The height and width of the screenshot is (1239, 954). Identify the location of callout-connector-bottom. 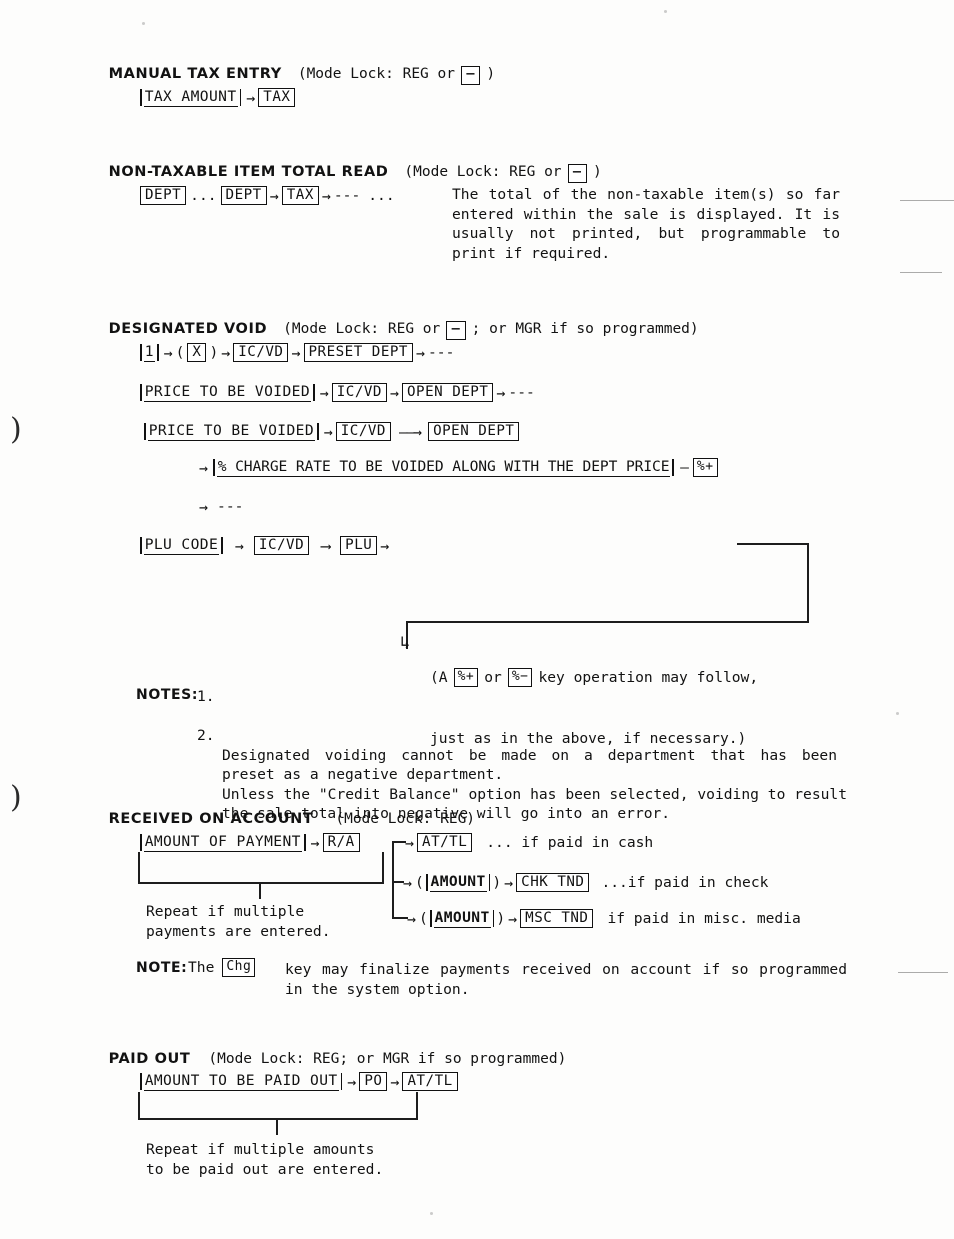
(607, 622).